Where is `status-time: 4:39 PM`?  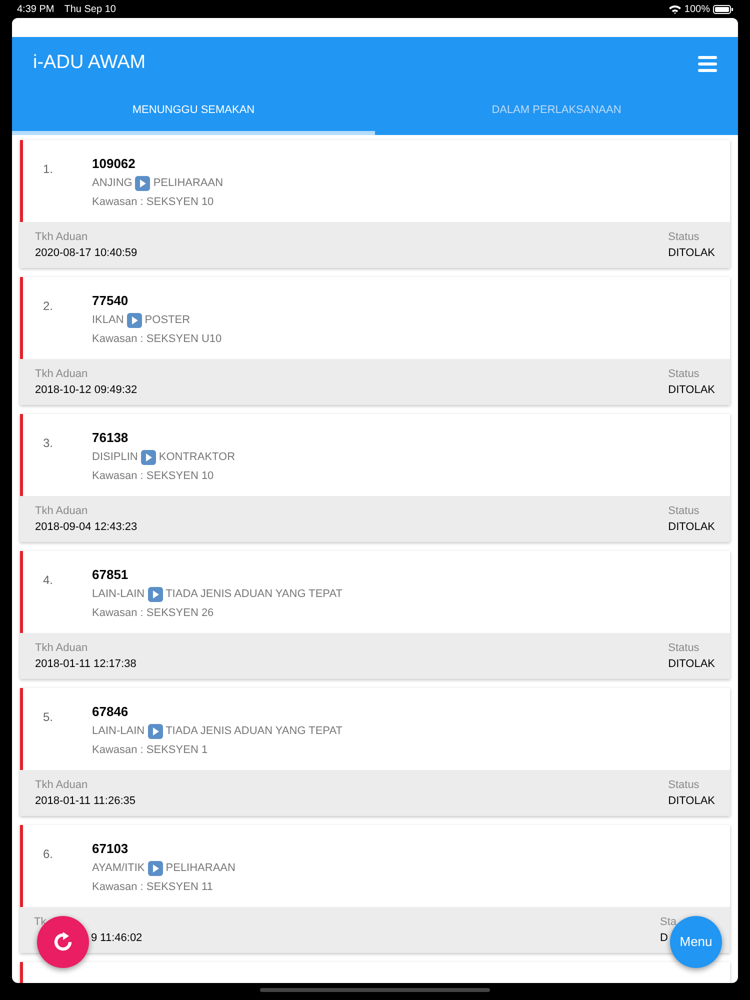 status-time: 4:39 PM is located at coordinates (35, 9).